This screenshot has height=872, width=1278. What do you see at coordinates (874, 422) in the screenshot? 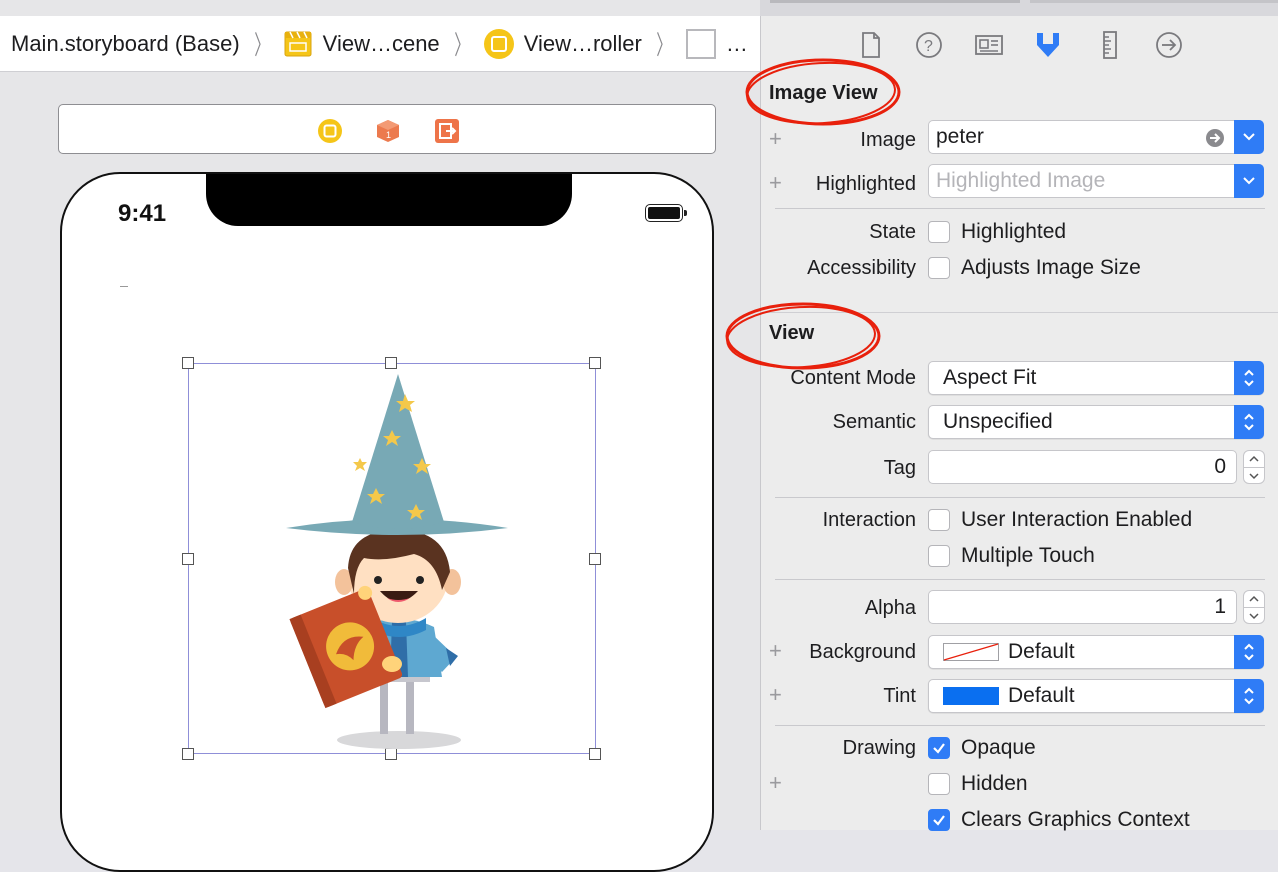
I see `semantic-label: Semantic` at bounding box center [874, 422].